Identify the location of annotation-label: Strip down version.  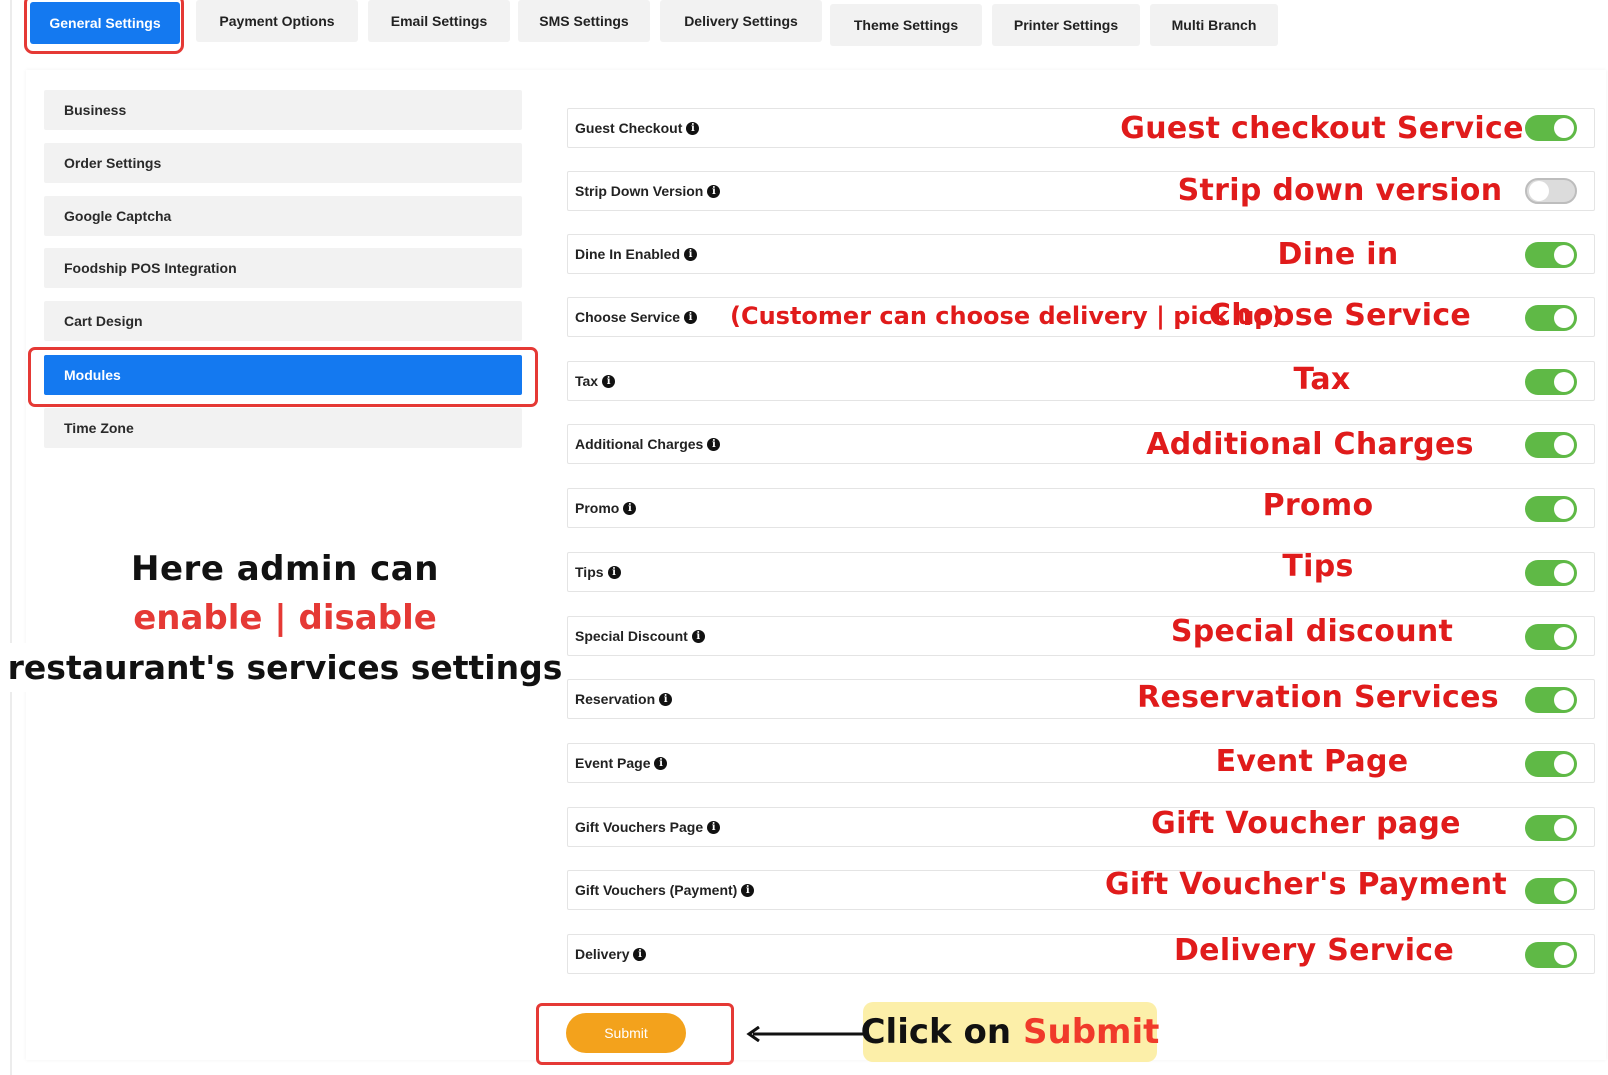
(1340, 190).